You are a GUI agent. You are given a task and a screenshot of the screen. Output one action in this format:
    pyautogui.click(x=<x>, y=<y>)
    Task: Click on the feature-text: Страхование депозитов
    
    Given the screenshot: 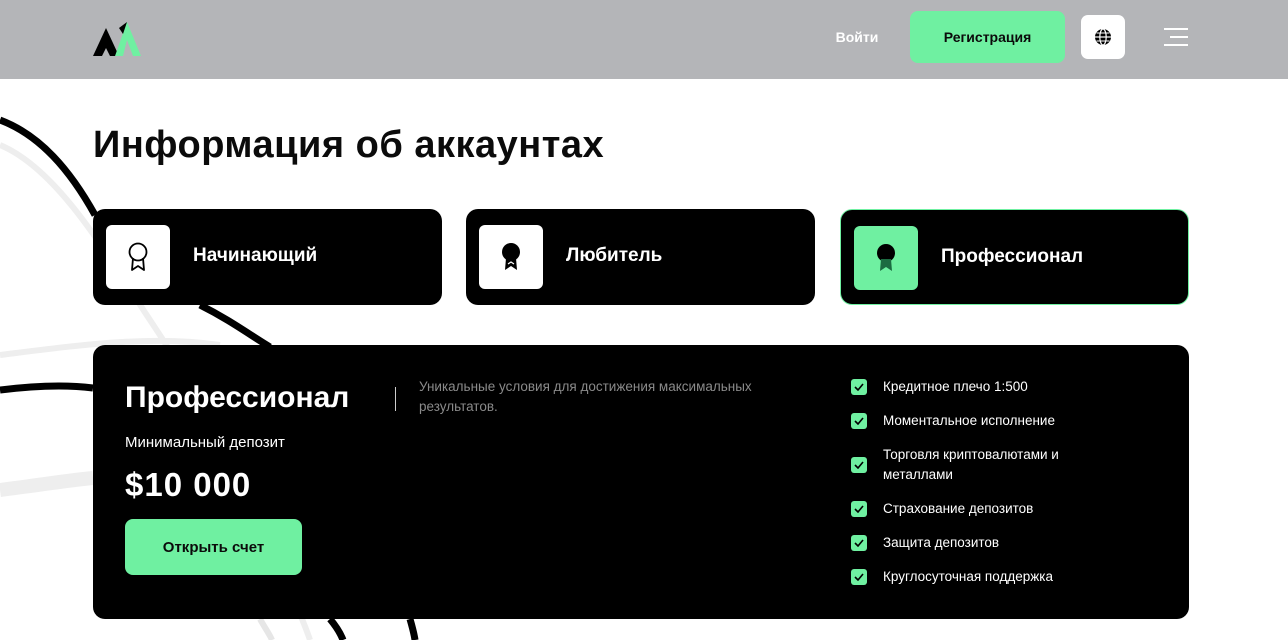 What is the action you would take?
    pyautogui.click(x=958, y=508)
    